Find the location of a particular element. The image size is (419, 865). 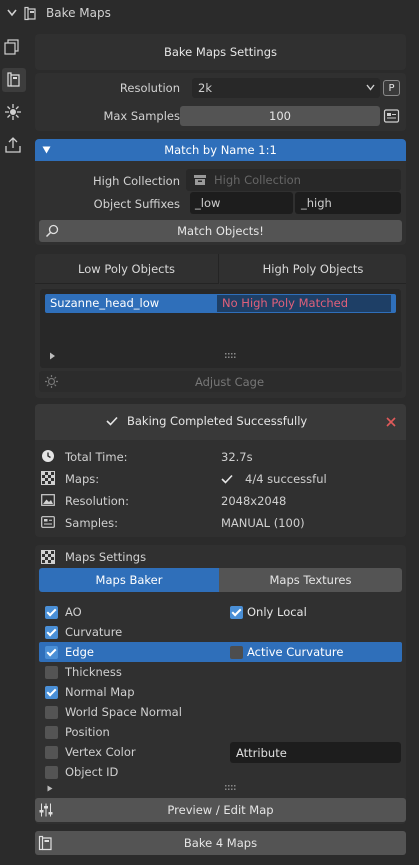

map-row-object-id: Object ID is located at coordinates (220, 772).